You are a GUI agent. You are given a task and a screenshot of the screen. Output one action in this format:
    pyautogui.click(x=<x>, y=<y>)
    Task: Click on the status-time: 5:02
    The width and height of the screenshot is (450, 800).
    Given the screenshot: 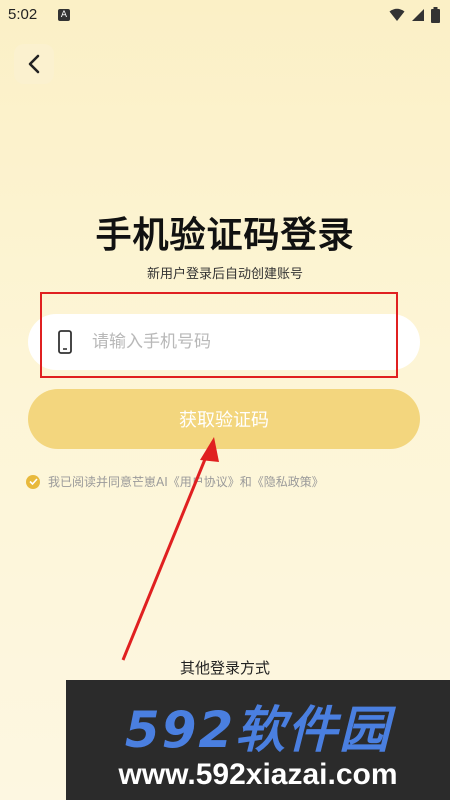 What is the action you would take?
    pyautogui.click(x=23, y=14)
    